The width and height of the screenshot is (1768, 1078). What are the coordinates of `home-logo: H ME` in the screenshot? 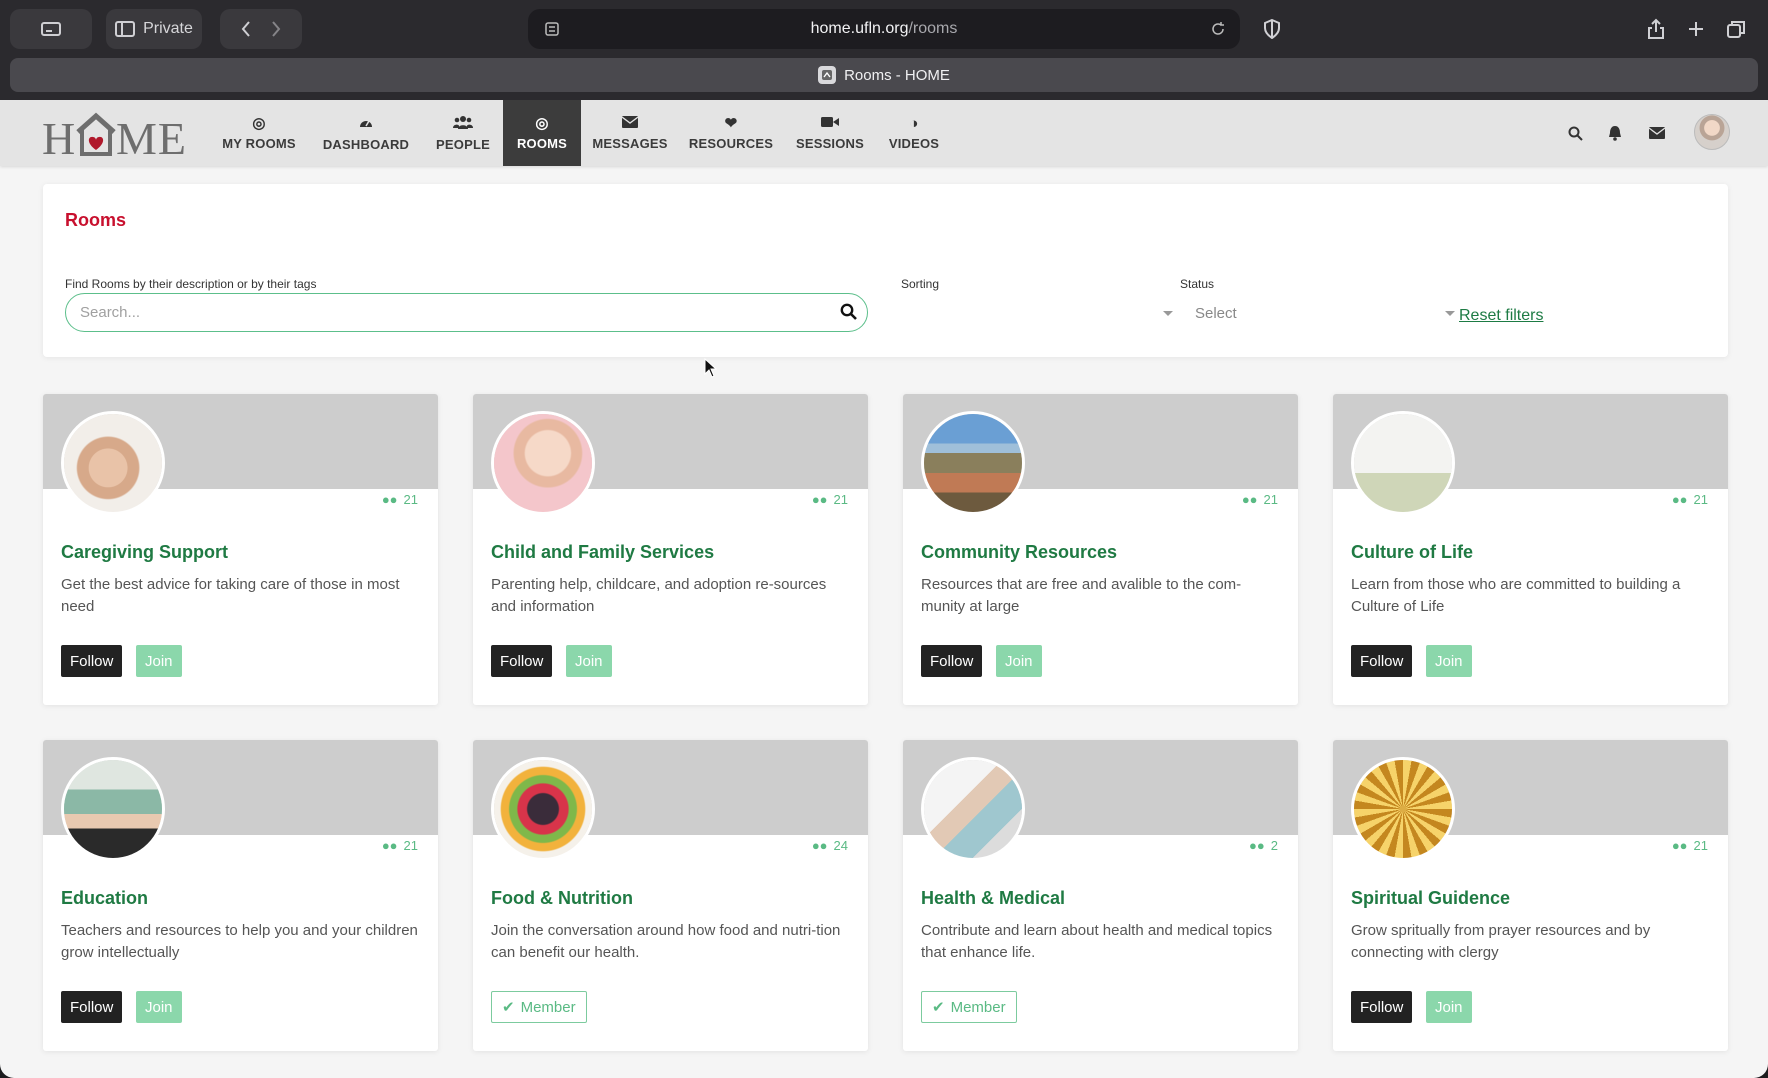 It's located at (115, 134).